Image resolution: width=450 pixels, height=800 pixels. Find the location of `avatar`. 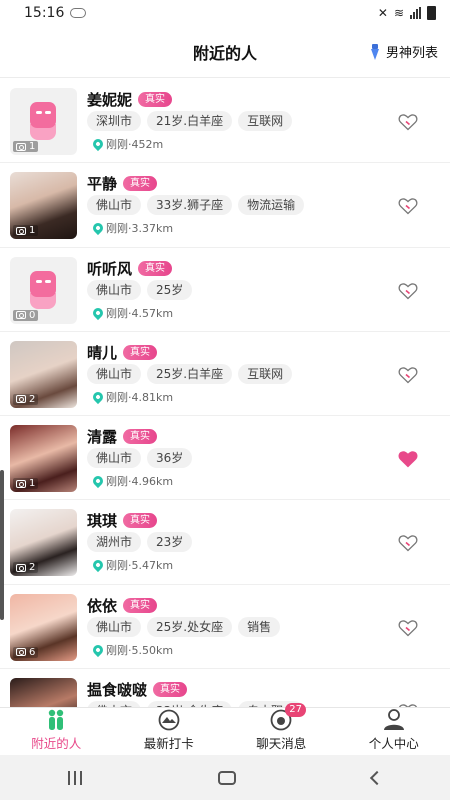

avatar is located at coordinates (43, 692).